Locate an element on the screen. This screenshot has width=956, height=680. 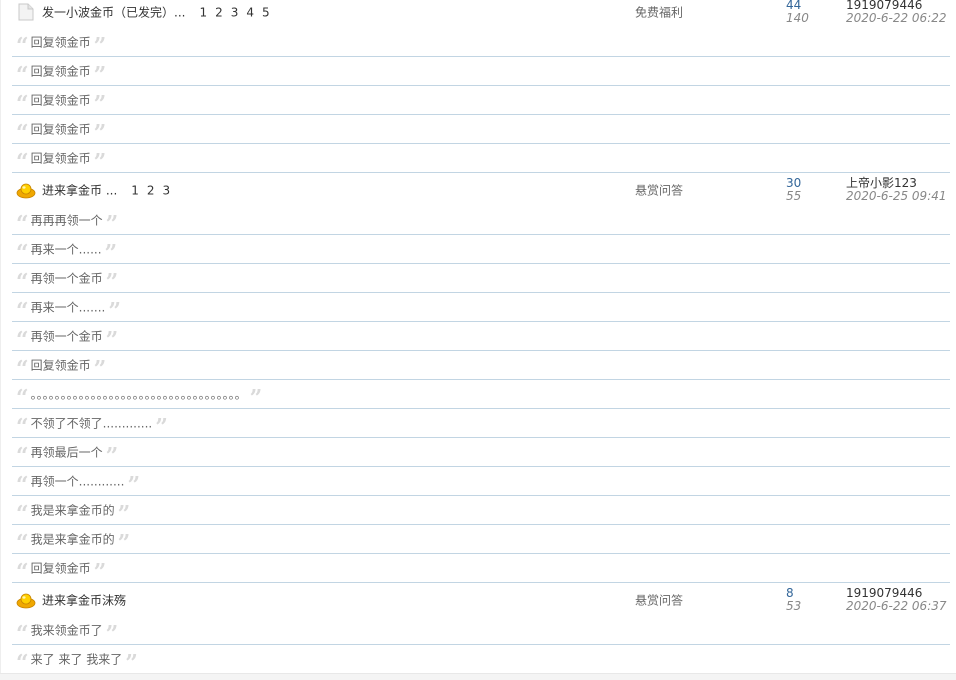
thread-title-container: 进来拿金币 ... 1 2 3 is located at coordinates (106, 189).